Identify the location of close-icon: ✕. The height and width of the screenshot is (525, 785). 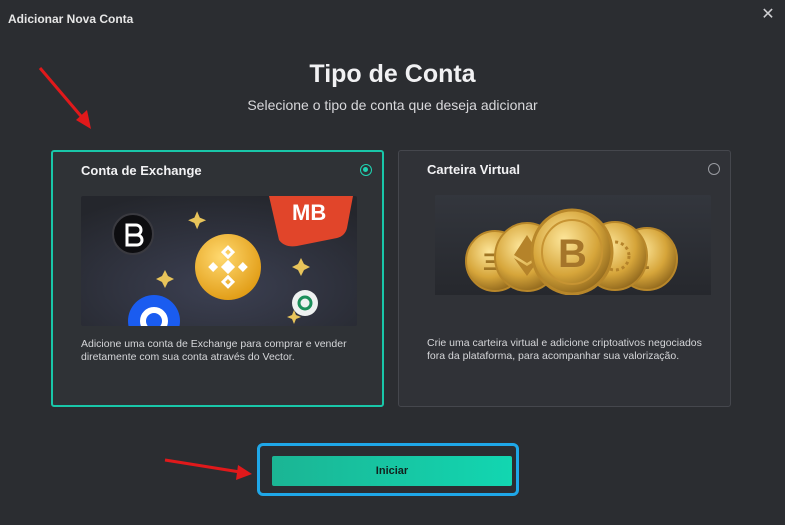
(768, 15).